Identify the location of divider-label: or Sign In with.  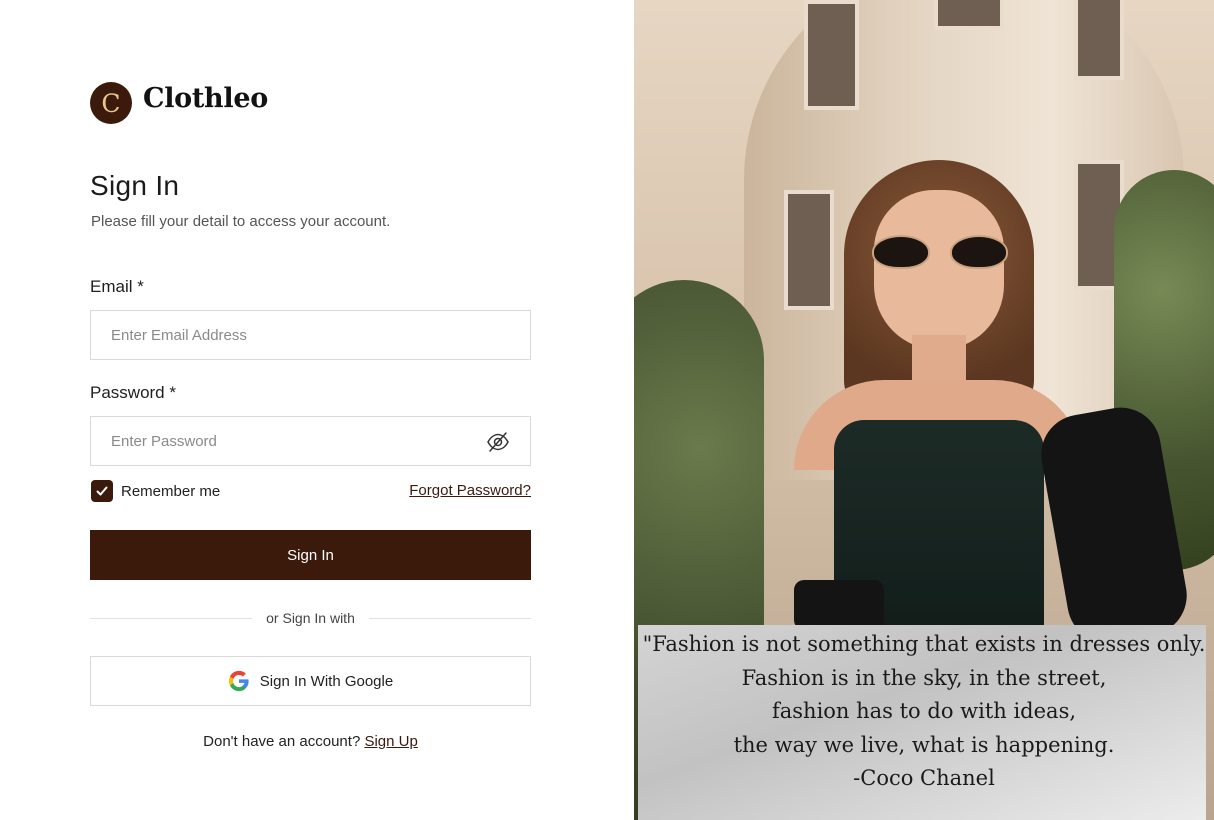
(310, 618).